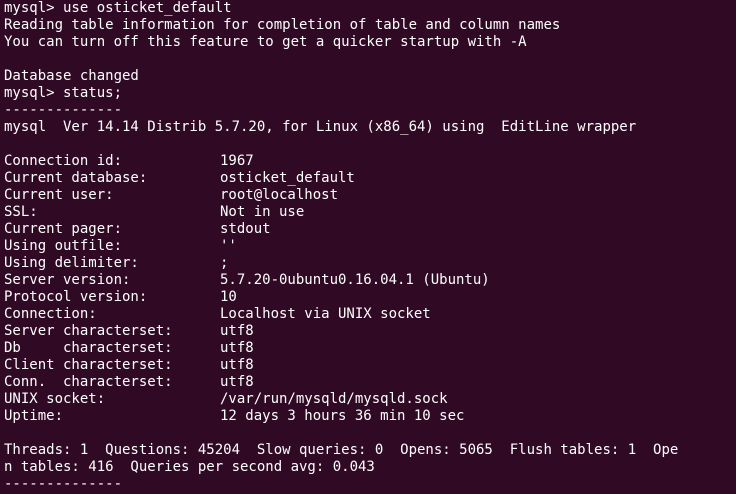  What do you see at coordinates (76, 178) in the screenshot?
I see `status-key: Current database:` at bounding box center [76, 178].